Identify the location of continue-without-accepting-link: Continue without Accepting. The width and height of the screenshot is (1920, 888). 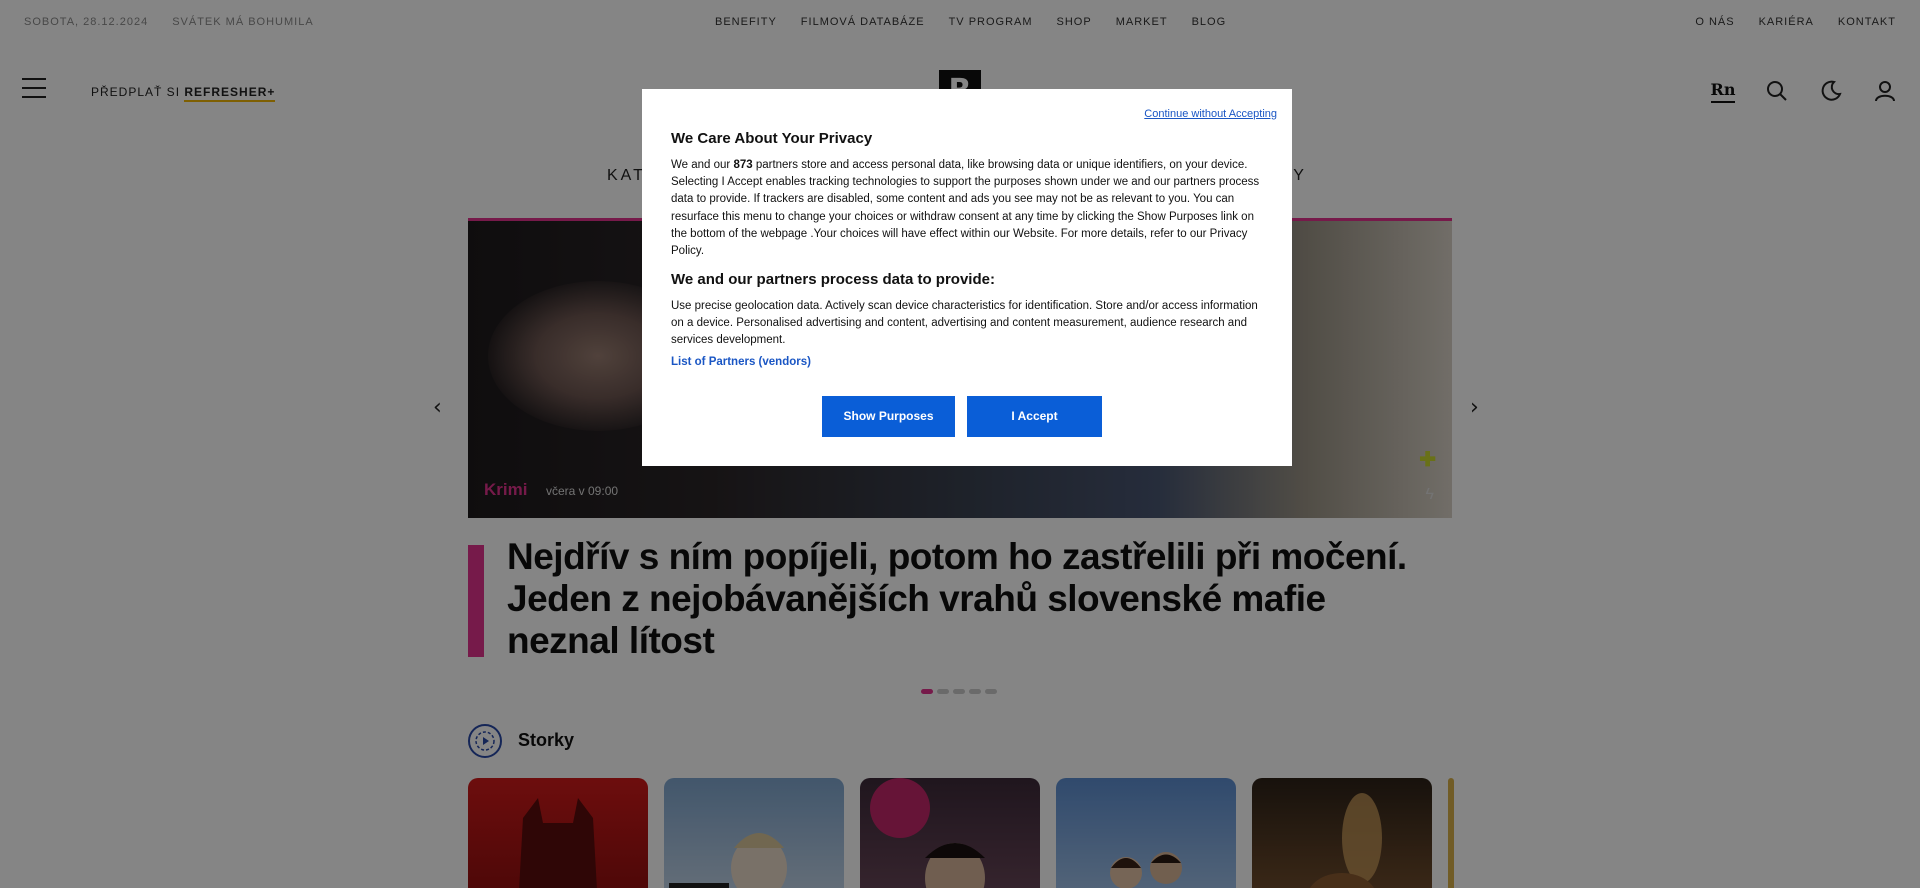
(1210, 114).